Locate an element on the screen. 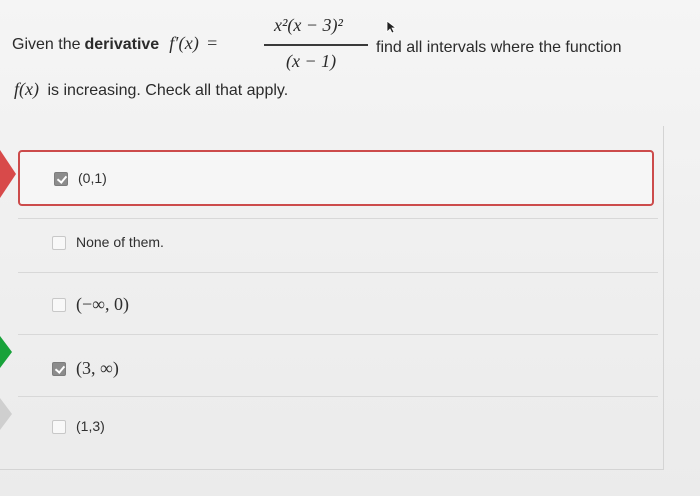  option-none-of-them: None of them. is located at coordinates (336, 244).